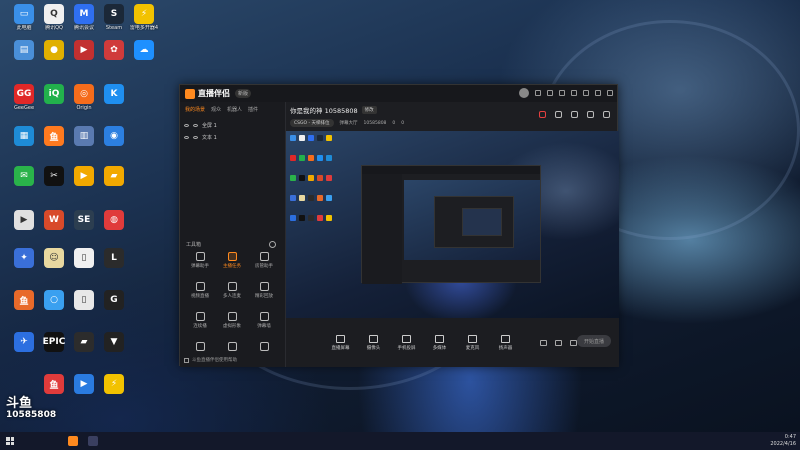  What do you see at coordinates (114, 102) in the screenshot?
I see `desktop-icon: K` at bounding box center [114, 102].